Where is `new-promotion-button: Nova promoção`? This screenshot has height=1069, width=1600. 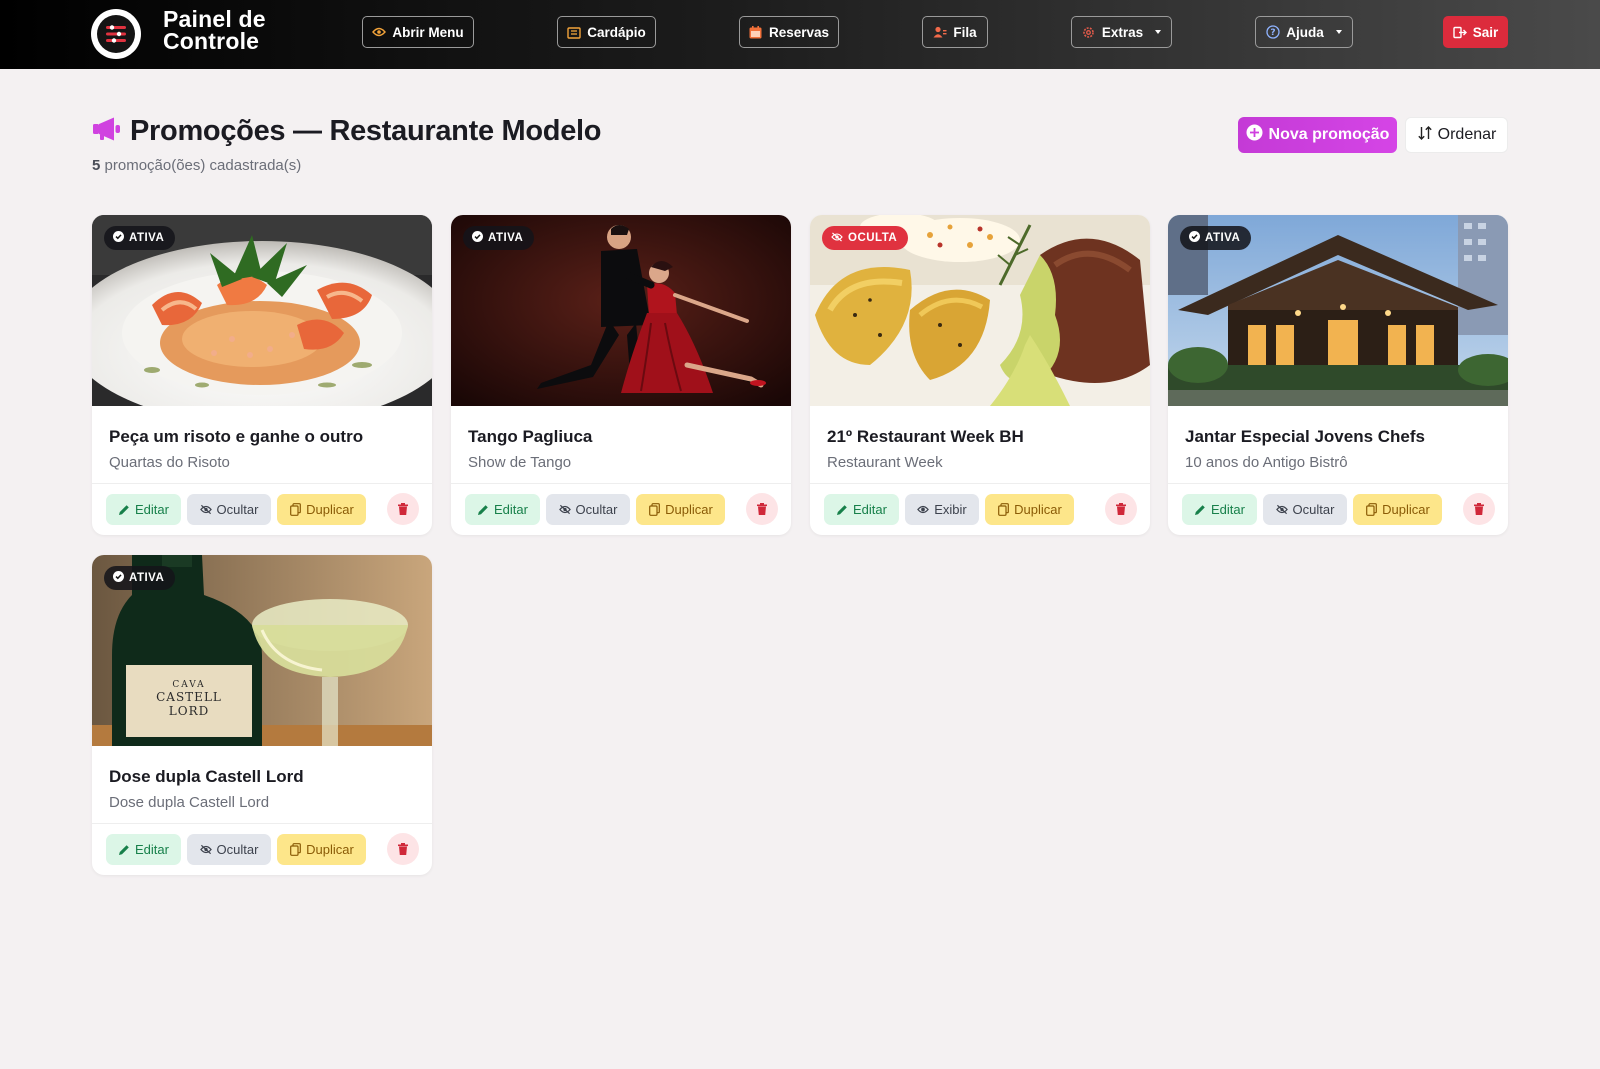
new-promotion-button: Nova promoção is located at coordinates (1317, 135).